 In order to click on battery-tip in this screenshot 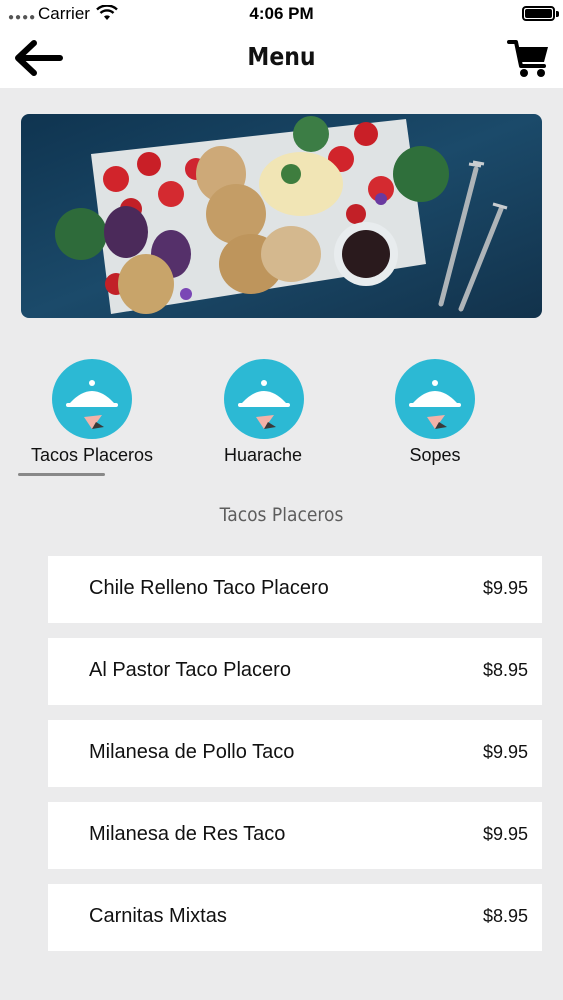, I will do `click(557, 14)`.